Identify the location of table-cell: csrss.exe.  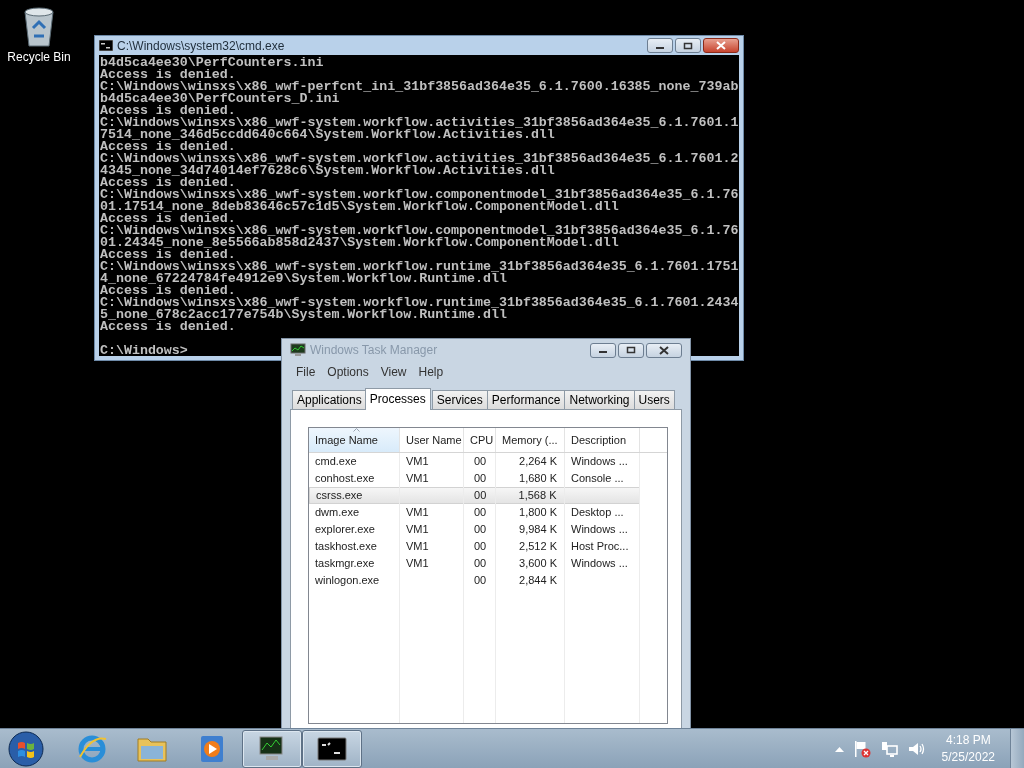
(339, 495).